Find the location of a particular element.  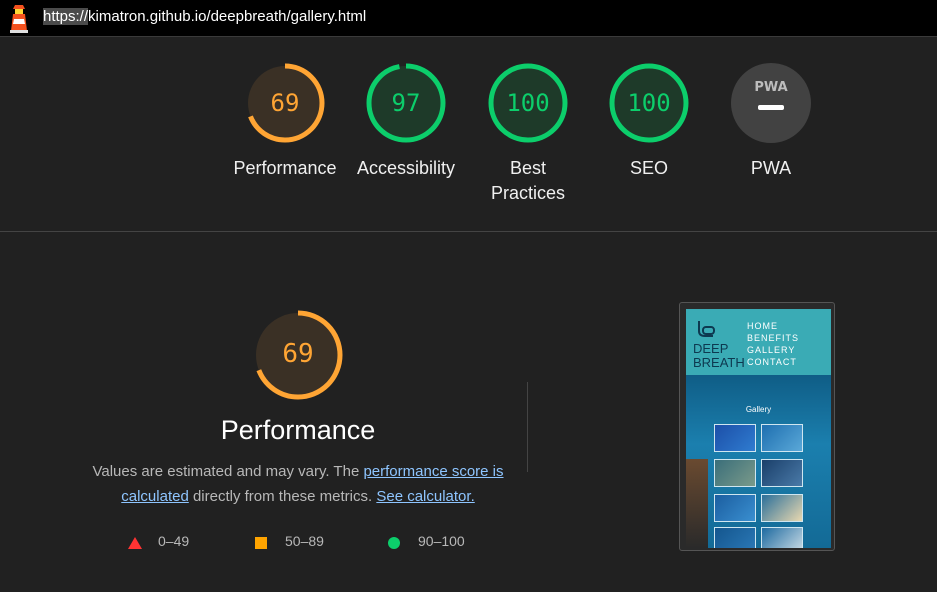

accessibility-label: Accessibility is located at coordinates (406, 168).